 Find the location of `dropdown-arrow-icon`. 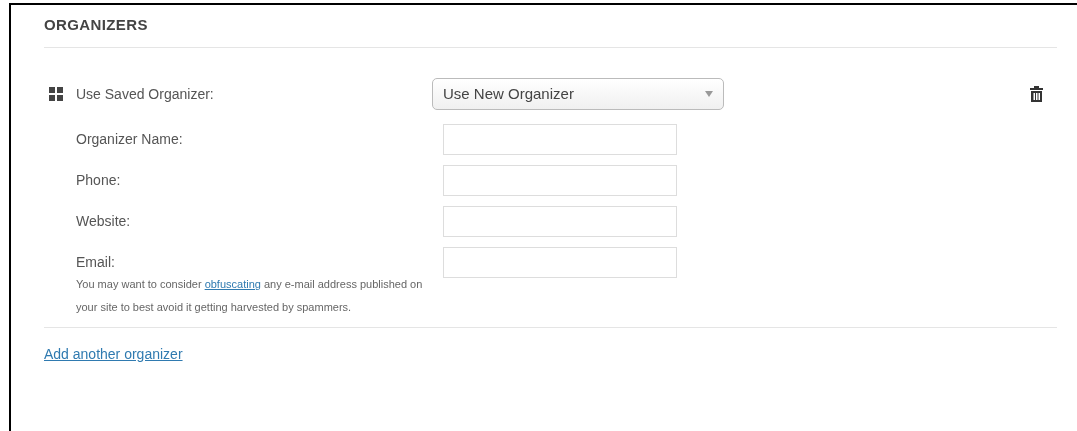

dropdown-arrow-icon is located at coordinates (709, 94).